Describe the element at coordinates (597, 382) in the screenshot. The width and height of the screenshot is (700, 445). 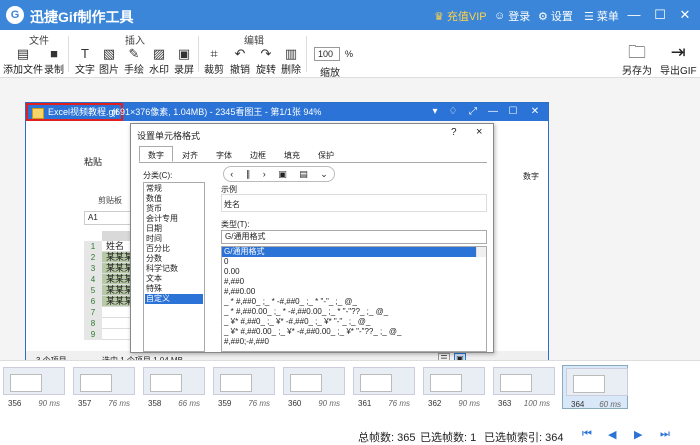
I see `frame-preview` at that location.